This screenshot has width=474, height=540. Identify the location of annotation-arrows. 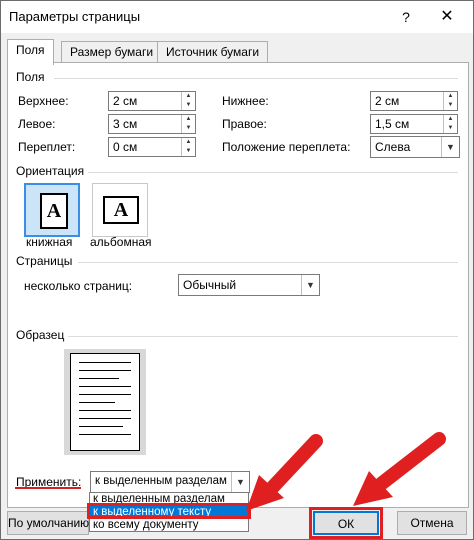
(346, 471).